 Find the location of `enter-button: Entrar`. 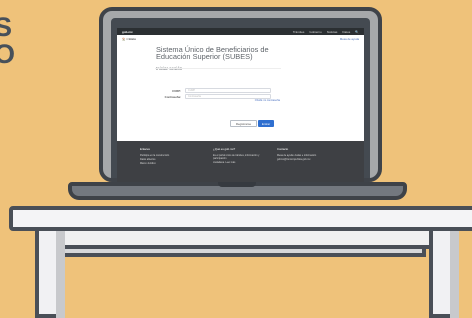

enter-button: Entrar is located at coordinates (266, 123).